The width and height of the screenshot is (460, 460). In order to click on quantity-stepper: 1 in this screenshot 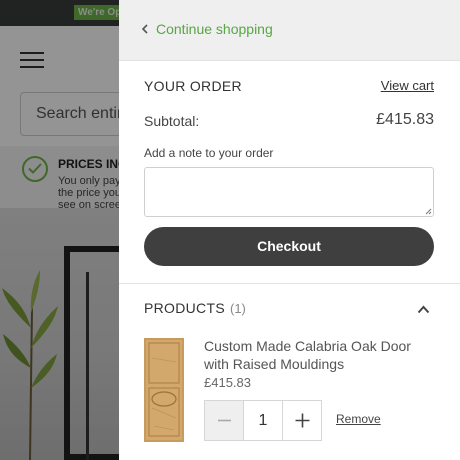, I will do `click(263, 420)`.